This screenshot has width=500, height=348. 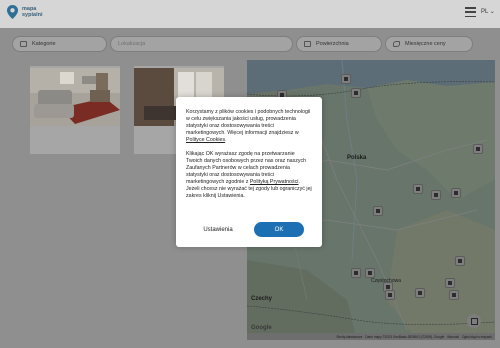 What do you see at coordinates (491, 12) in the screenshot?
I see `chevron-down-icon: ⌄` at bounding box center [491, 12].